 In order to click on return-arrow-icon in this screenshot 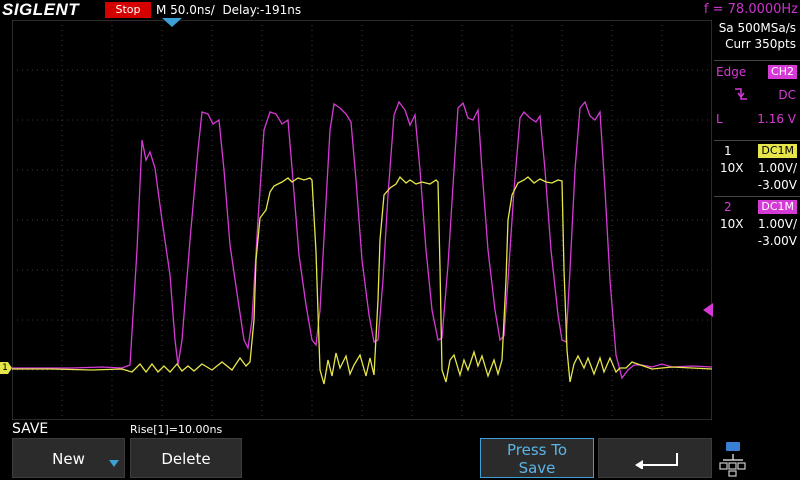, I will do `click(656, 461)`.